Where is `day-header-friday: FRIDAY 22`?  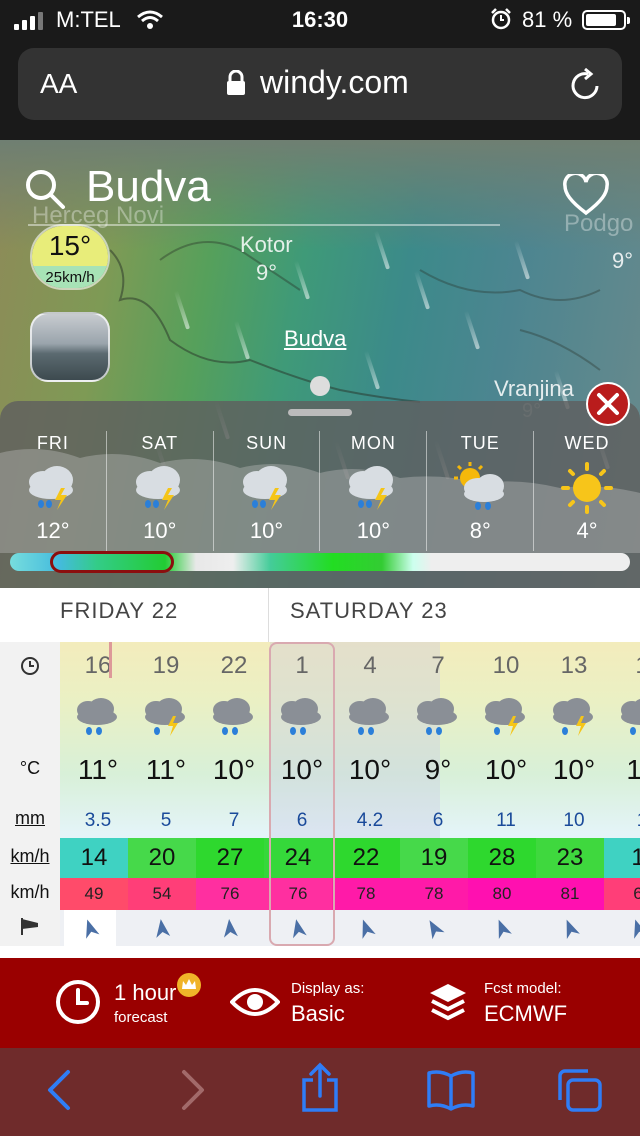 day-header-friday: FRIDAY 22 is located at coordinates (119, 610).